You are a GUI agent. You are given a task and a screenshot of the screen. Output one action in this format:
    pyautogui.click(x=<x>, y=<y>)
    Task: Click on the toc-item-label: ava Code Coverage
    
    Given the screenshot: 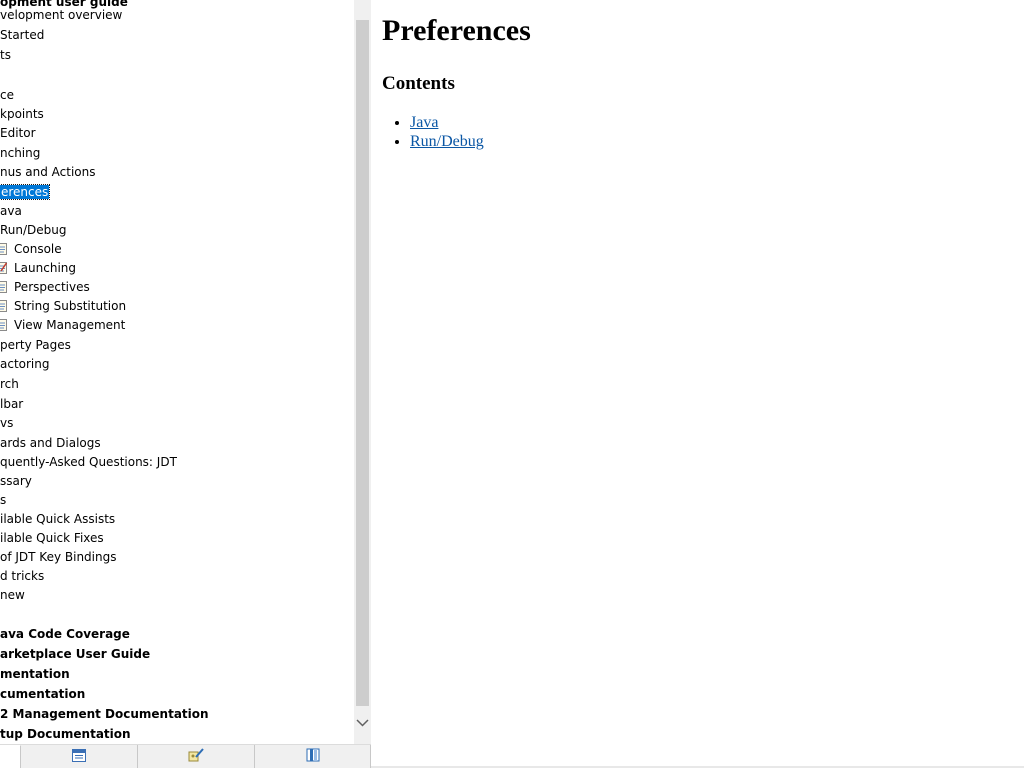 What is the action you would take?
    pyautogui.click(x=65, y=634)
    